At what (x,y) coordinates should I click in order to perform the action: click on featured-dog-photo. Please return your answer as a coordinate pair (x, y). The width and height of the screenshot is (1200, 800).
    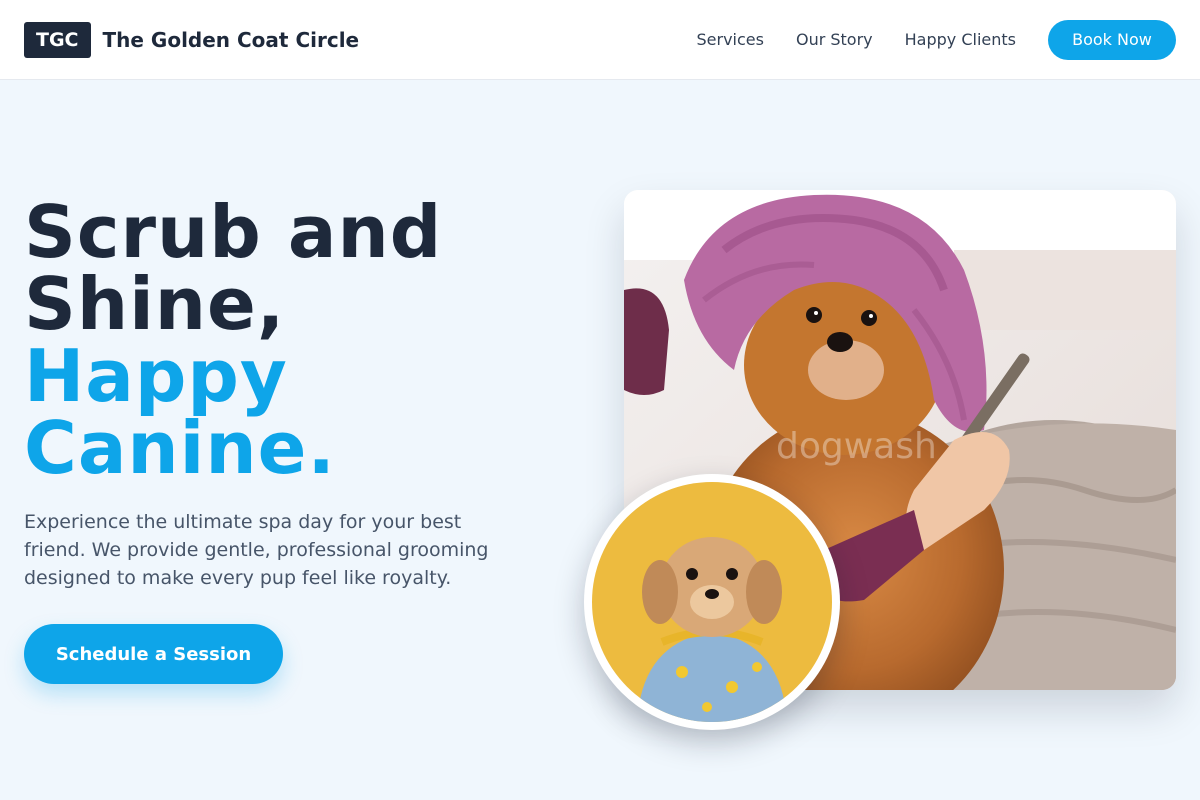
    Looking at the image, I should click on (712, 602).